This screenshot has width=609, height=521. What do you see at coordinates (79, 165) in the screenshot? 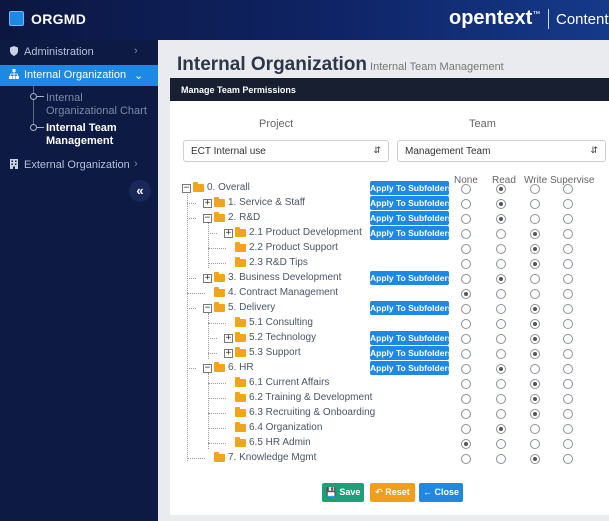
I see `sidebar-item-external-organization: External Organization ›` at bounding box center [79, 165].